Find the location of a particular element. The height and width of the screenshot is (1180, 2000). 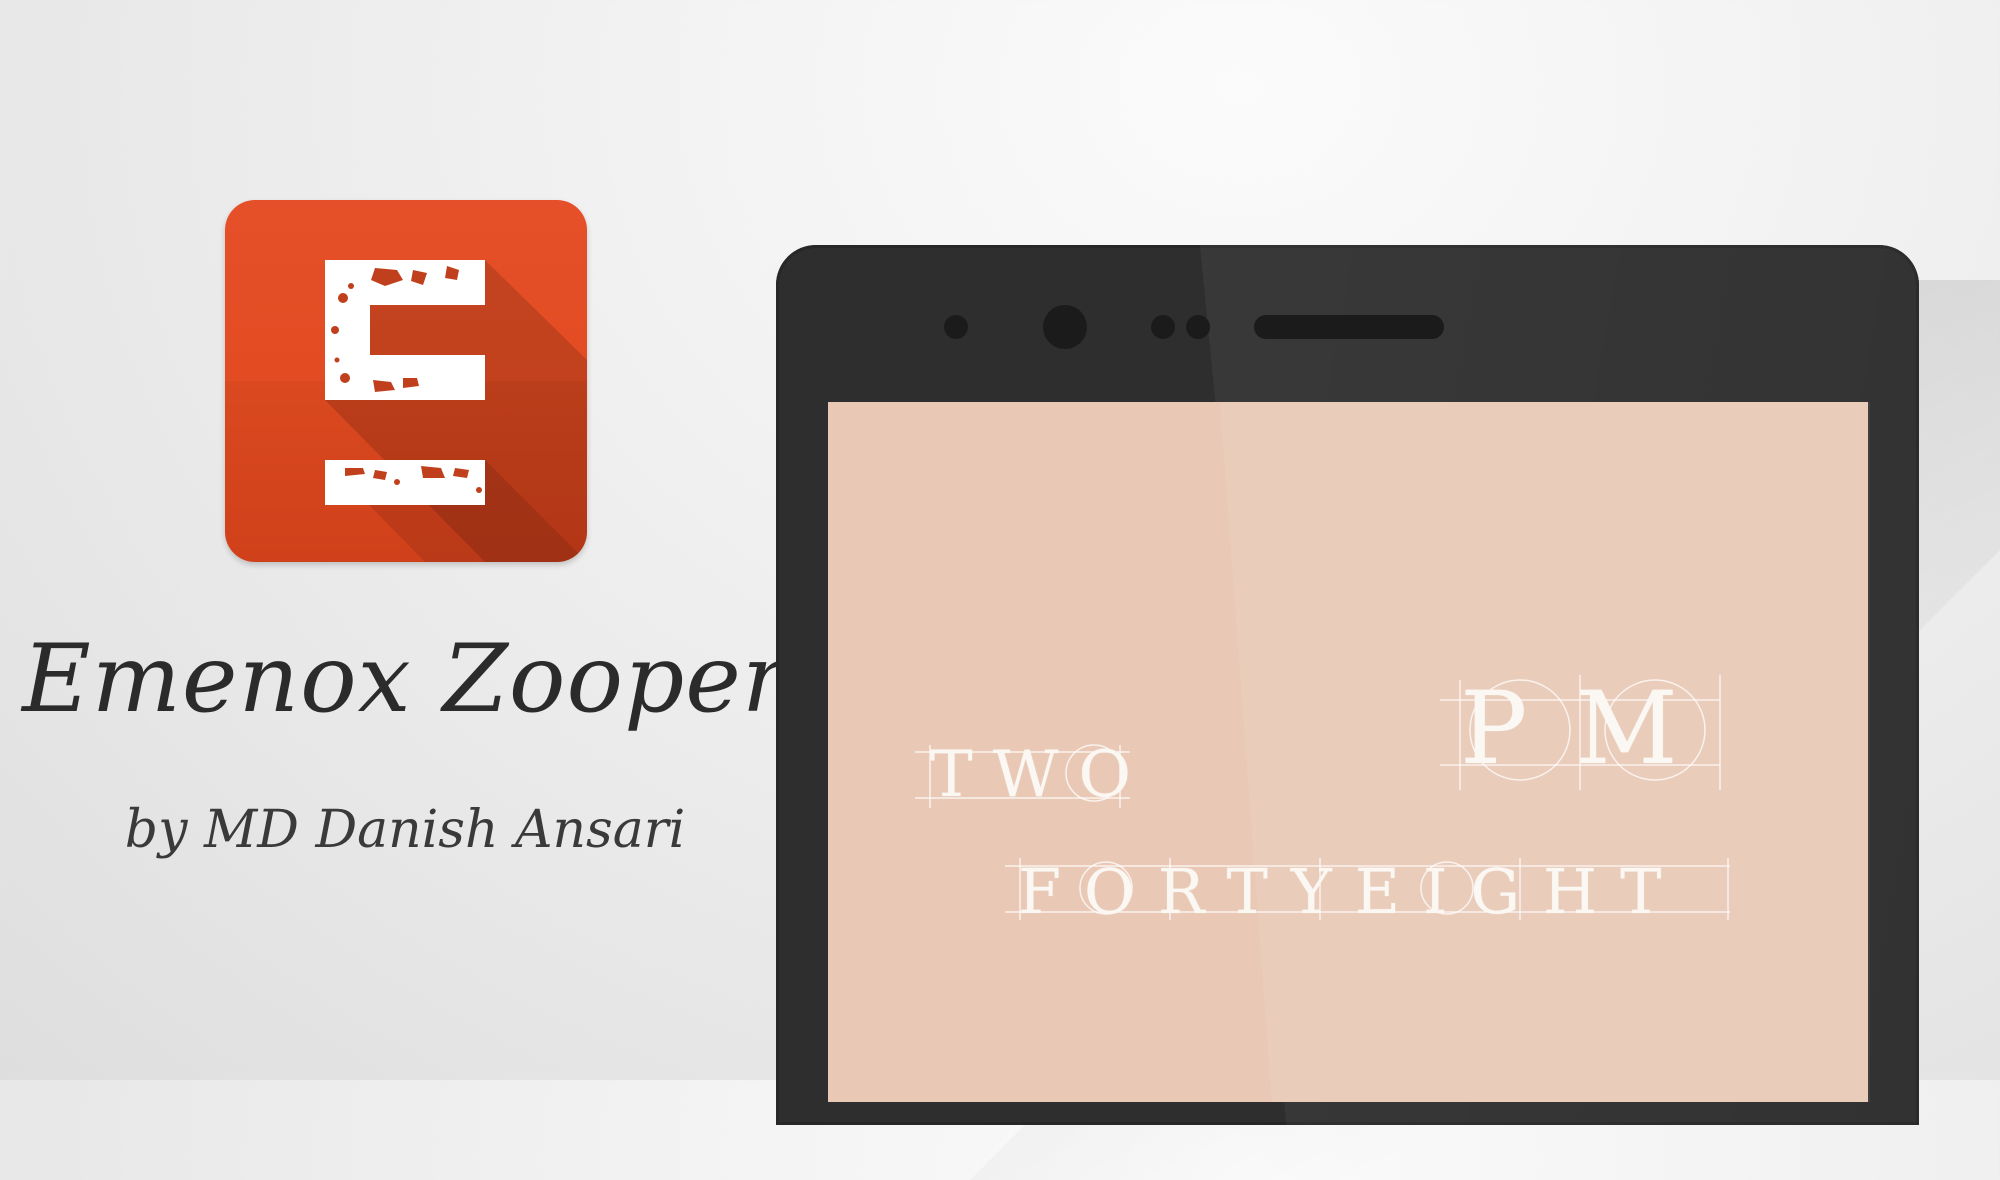

author-credit: by MD Danish Ansari is located at coordinates (405, 830).